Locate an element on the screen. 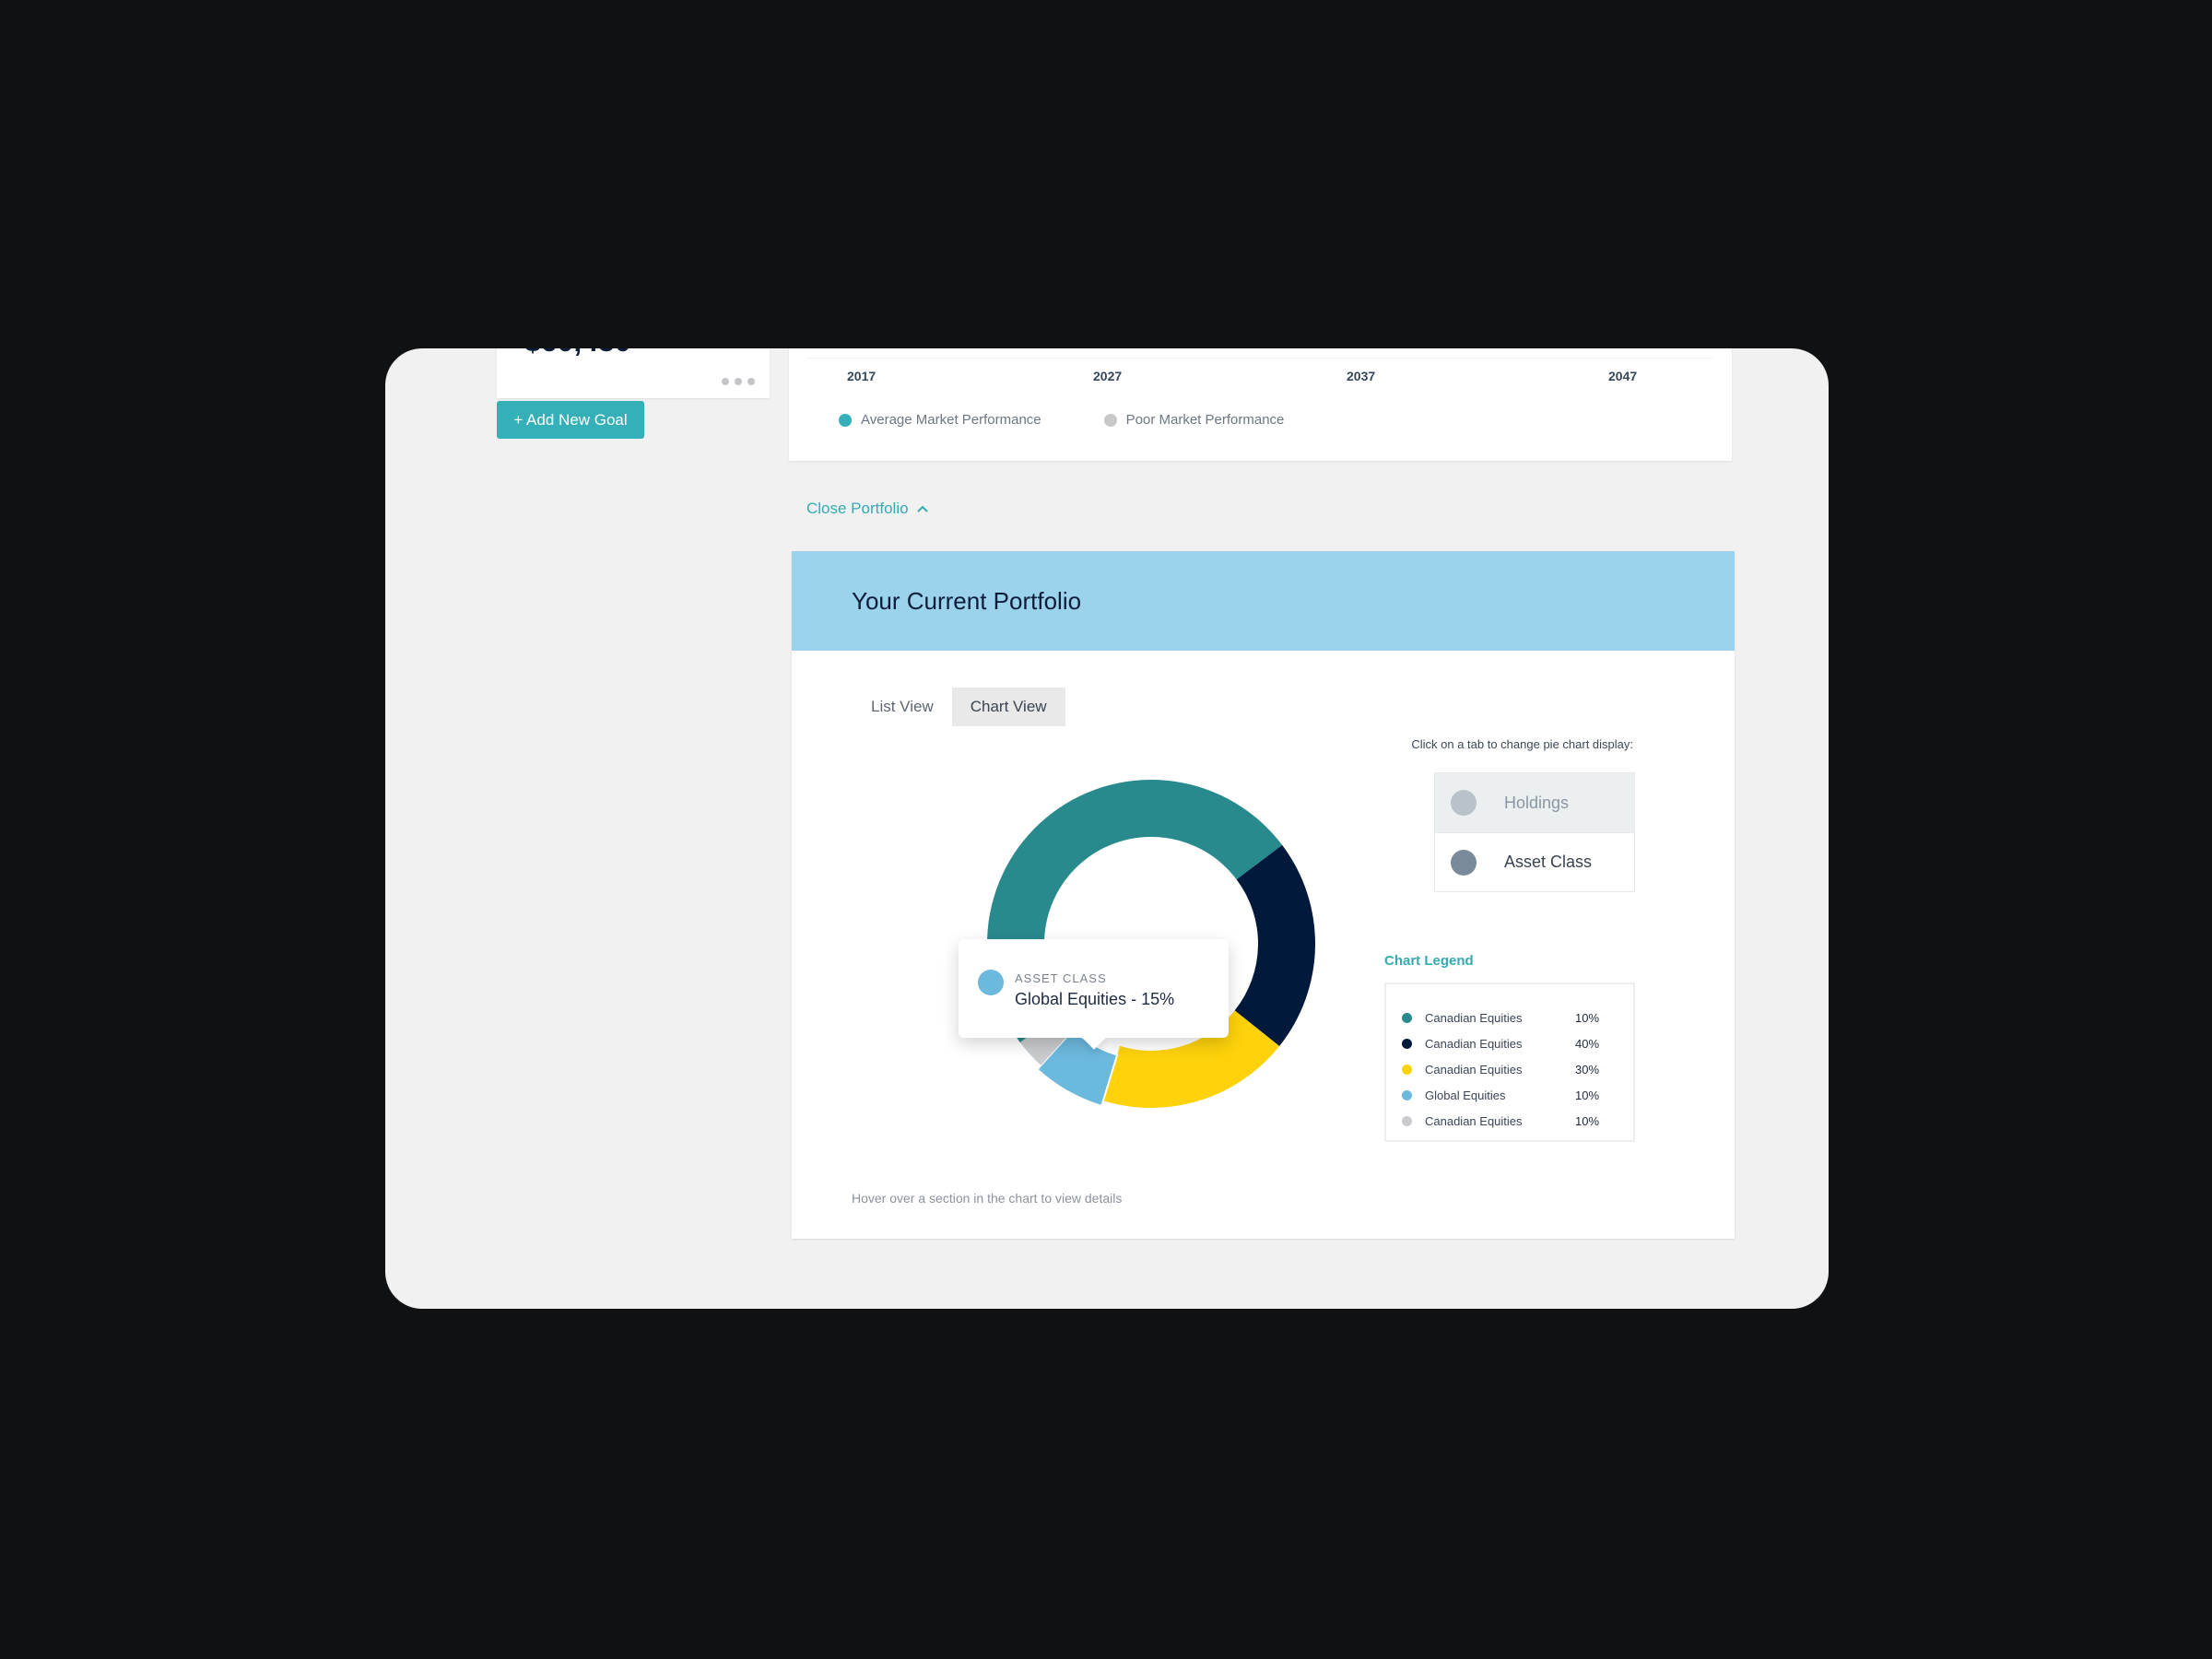 This screenshot has height=1659, width=2212. toggle-asset-class: Asset Class is located at coordinates (1534, 861).